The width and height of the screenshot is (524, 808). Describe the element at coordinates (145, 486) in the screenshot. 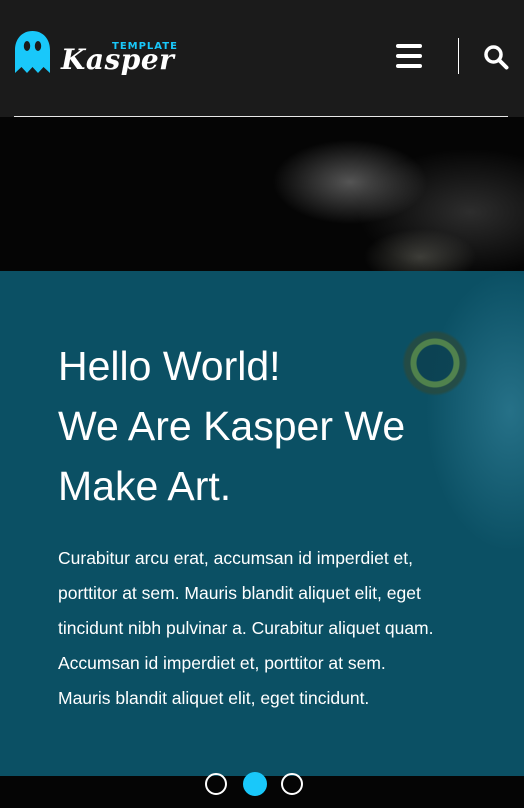

I see `hero-title-line: Make Art.` at that location.